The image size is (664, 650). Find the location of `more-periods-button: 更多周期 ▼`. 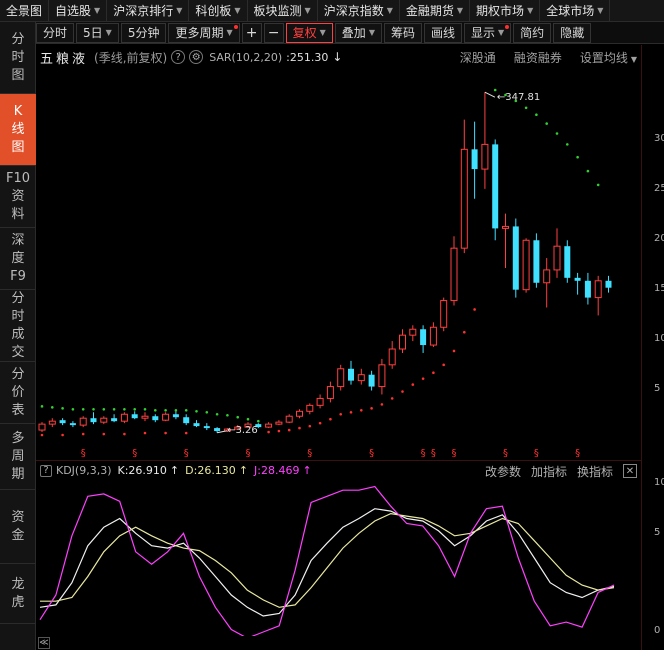

more-periods-button: 更多周期 ▼ is located at coordinates (204, 32).